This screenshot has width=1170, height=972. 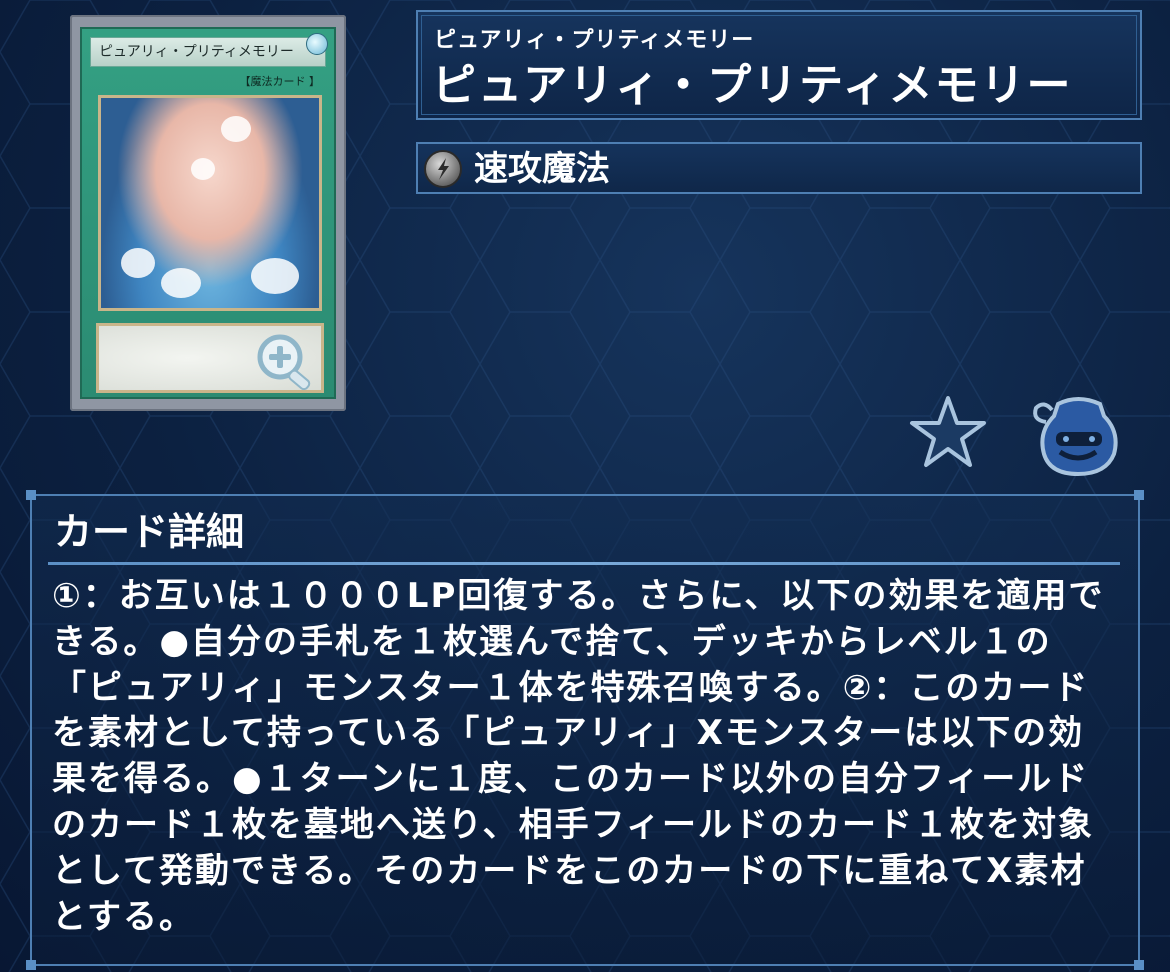 I want to click on card-type-label: 速攻魔法, so click(x=542, y=169).